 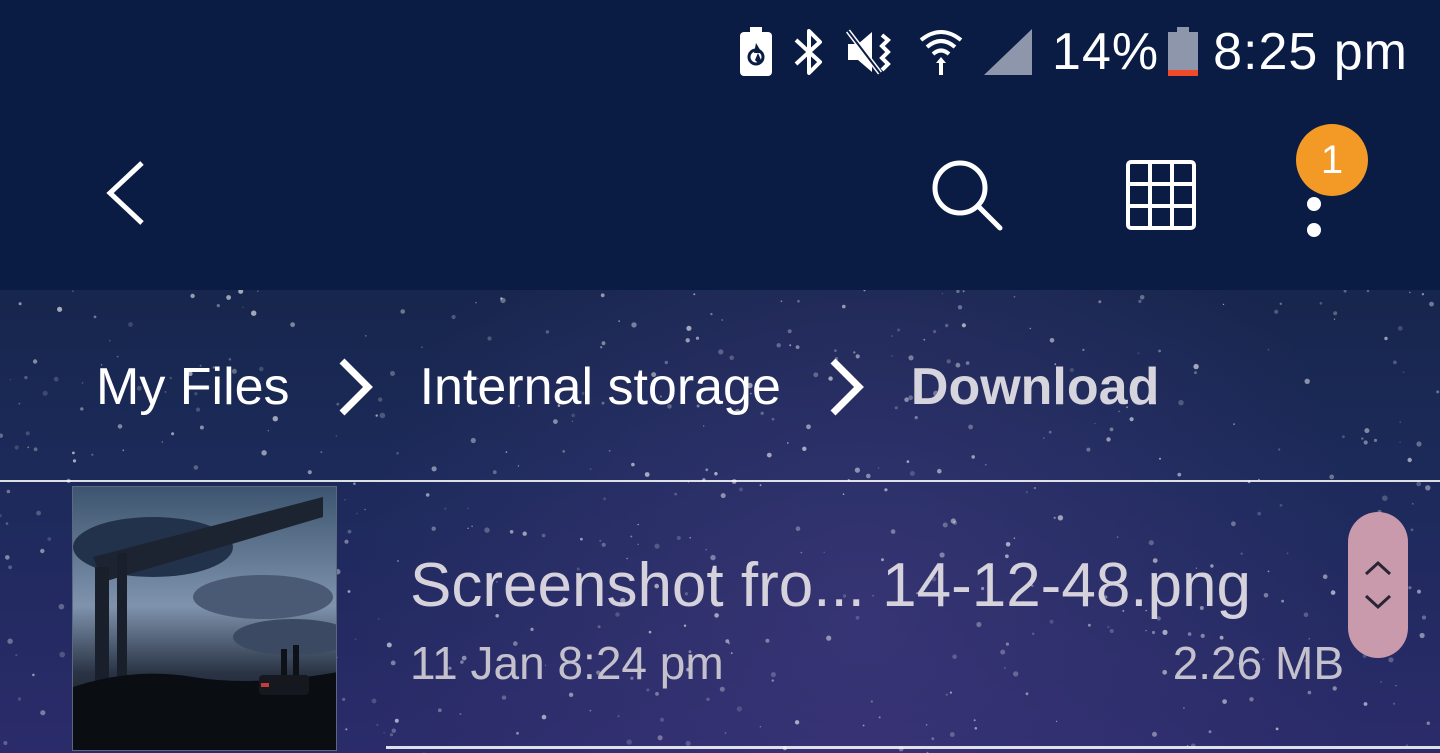 I want to click on breadcrumb-download: Download, so click(x=1035, y=387).